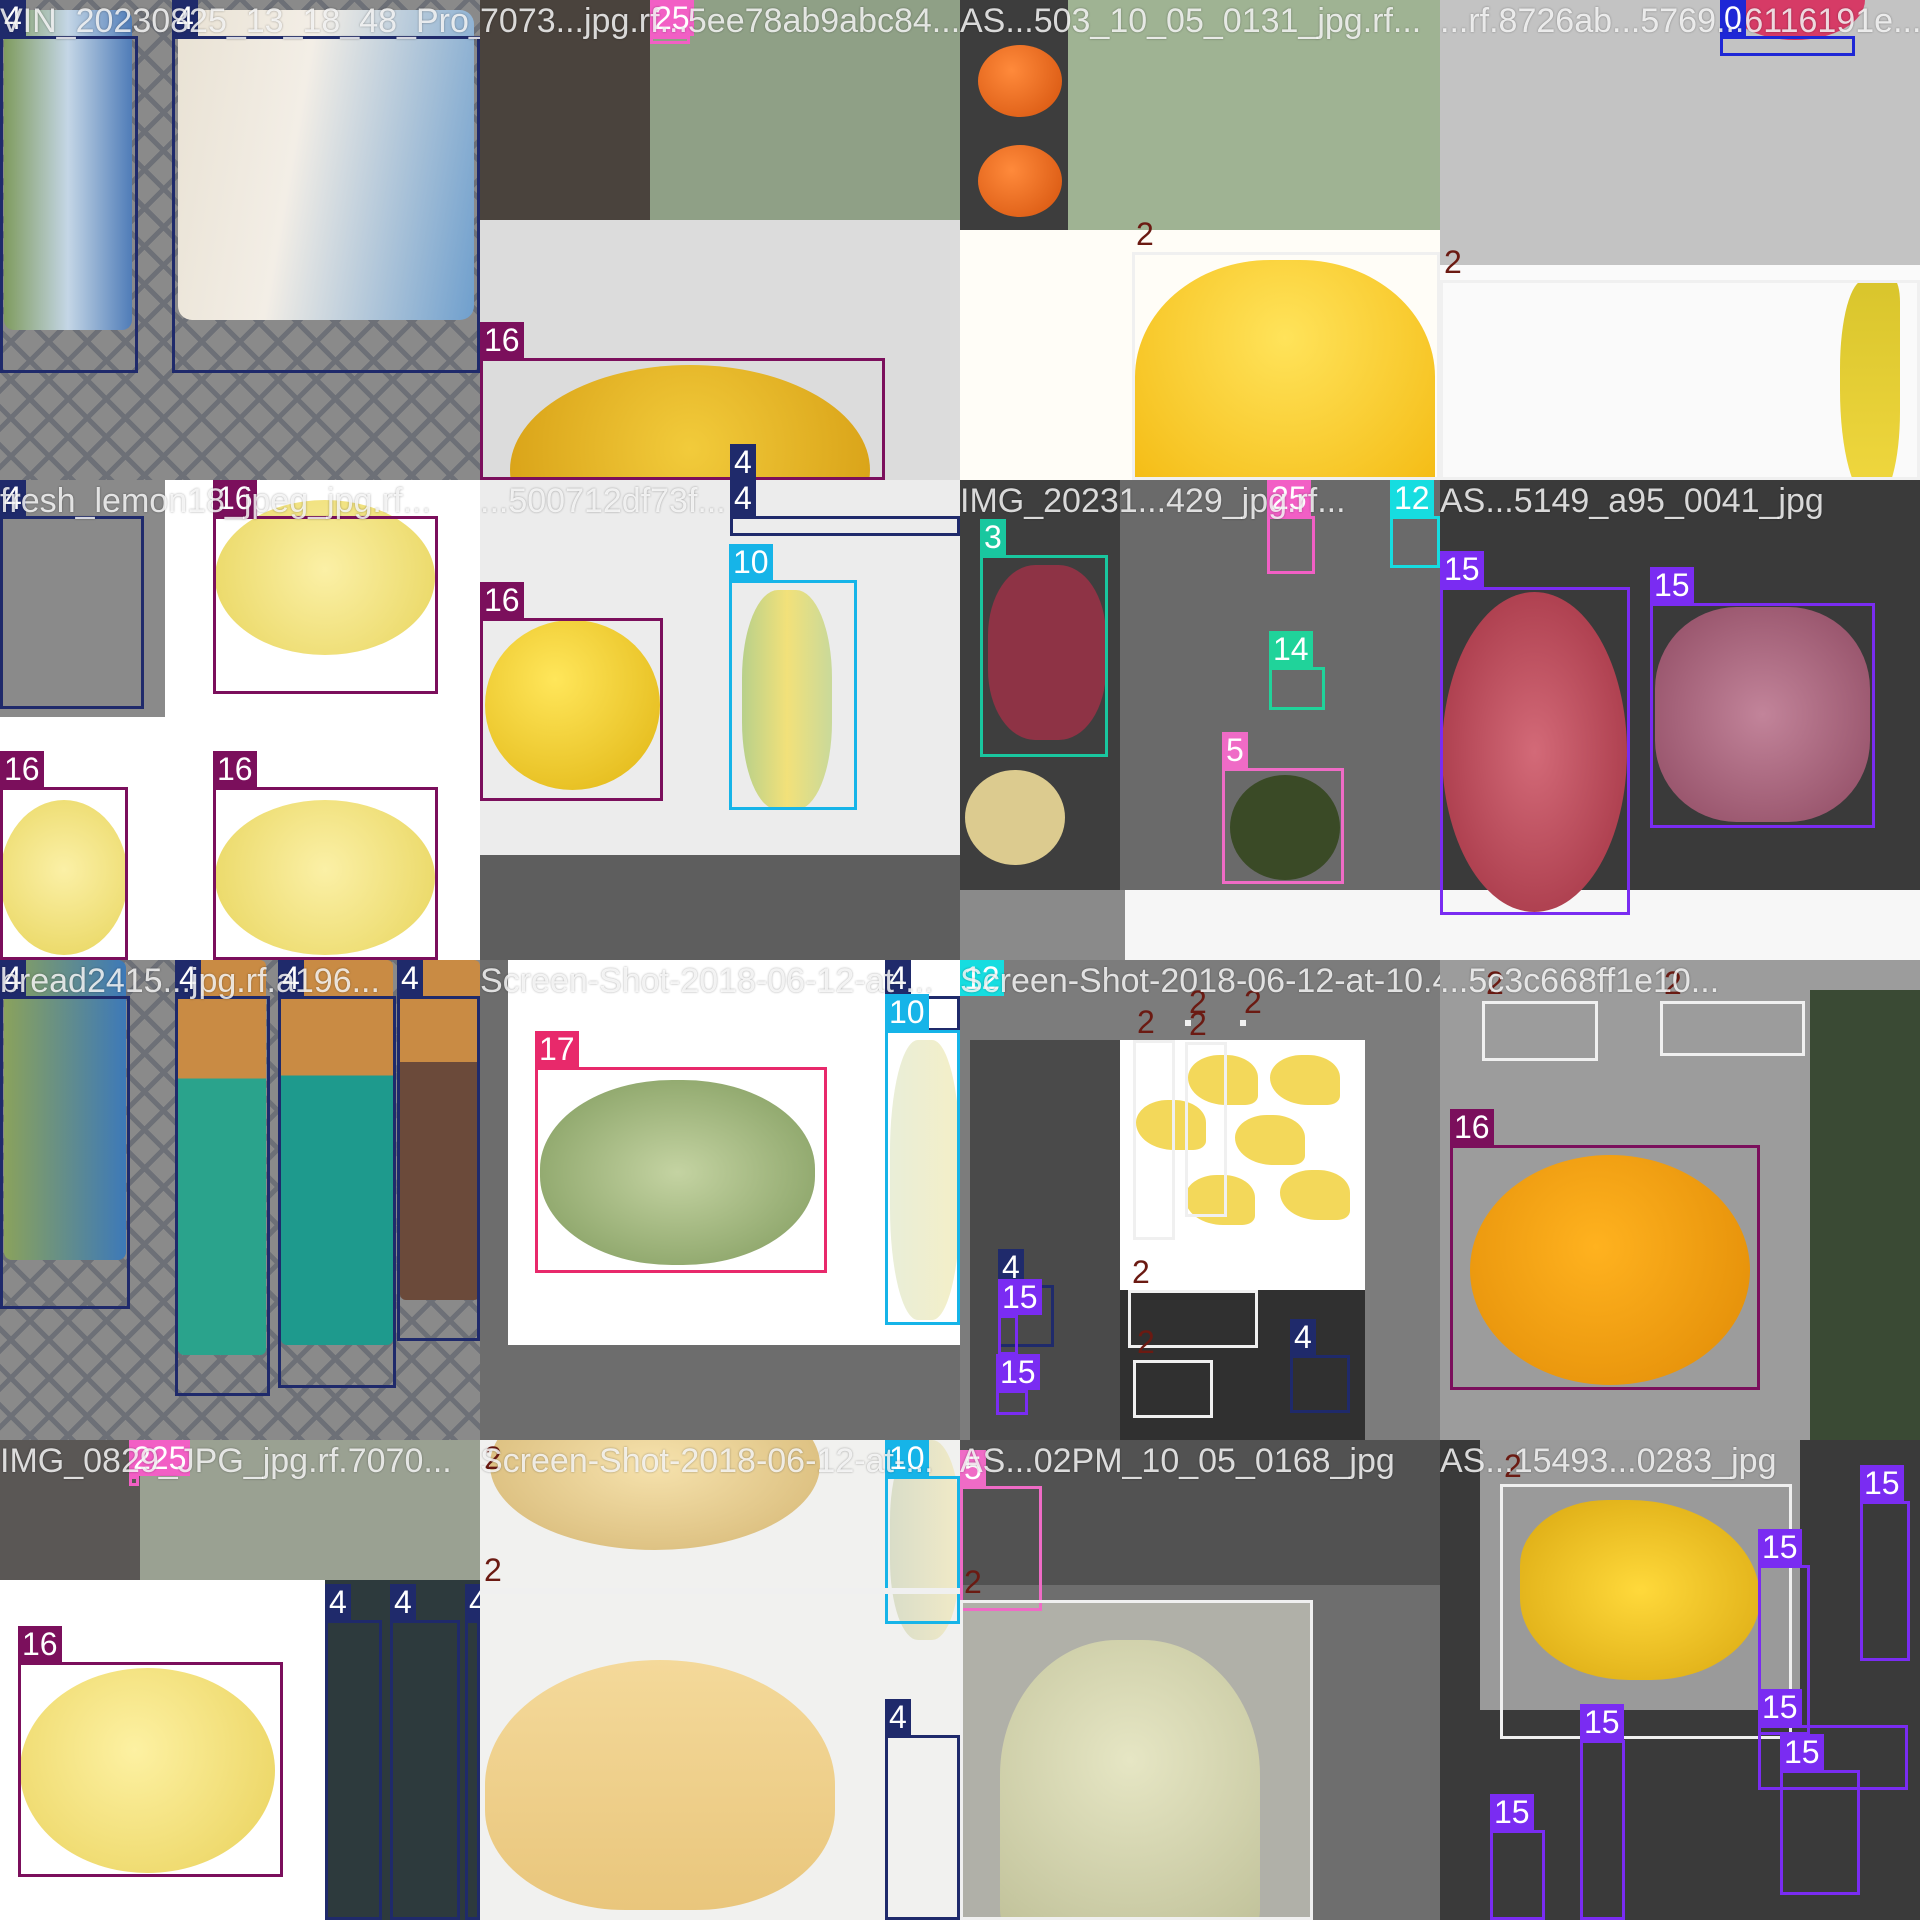  I want to click on mosaic-tile-9: bread2415...jpg.rf.a196...44442, so click(240, 1200).